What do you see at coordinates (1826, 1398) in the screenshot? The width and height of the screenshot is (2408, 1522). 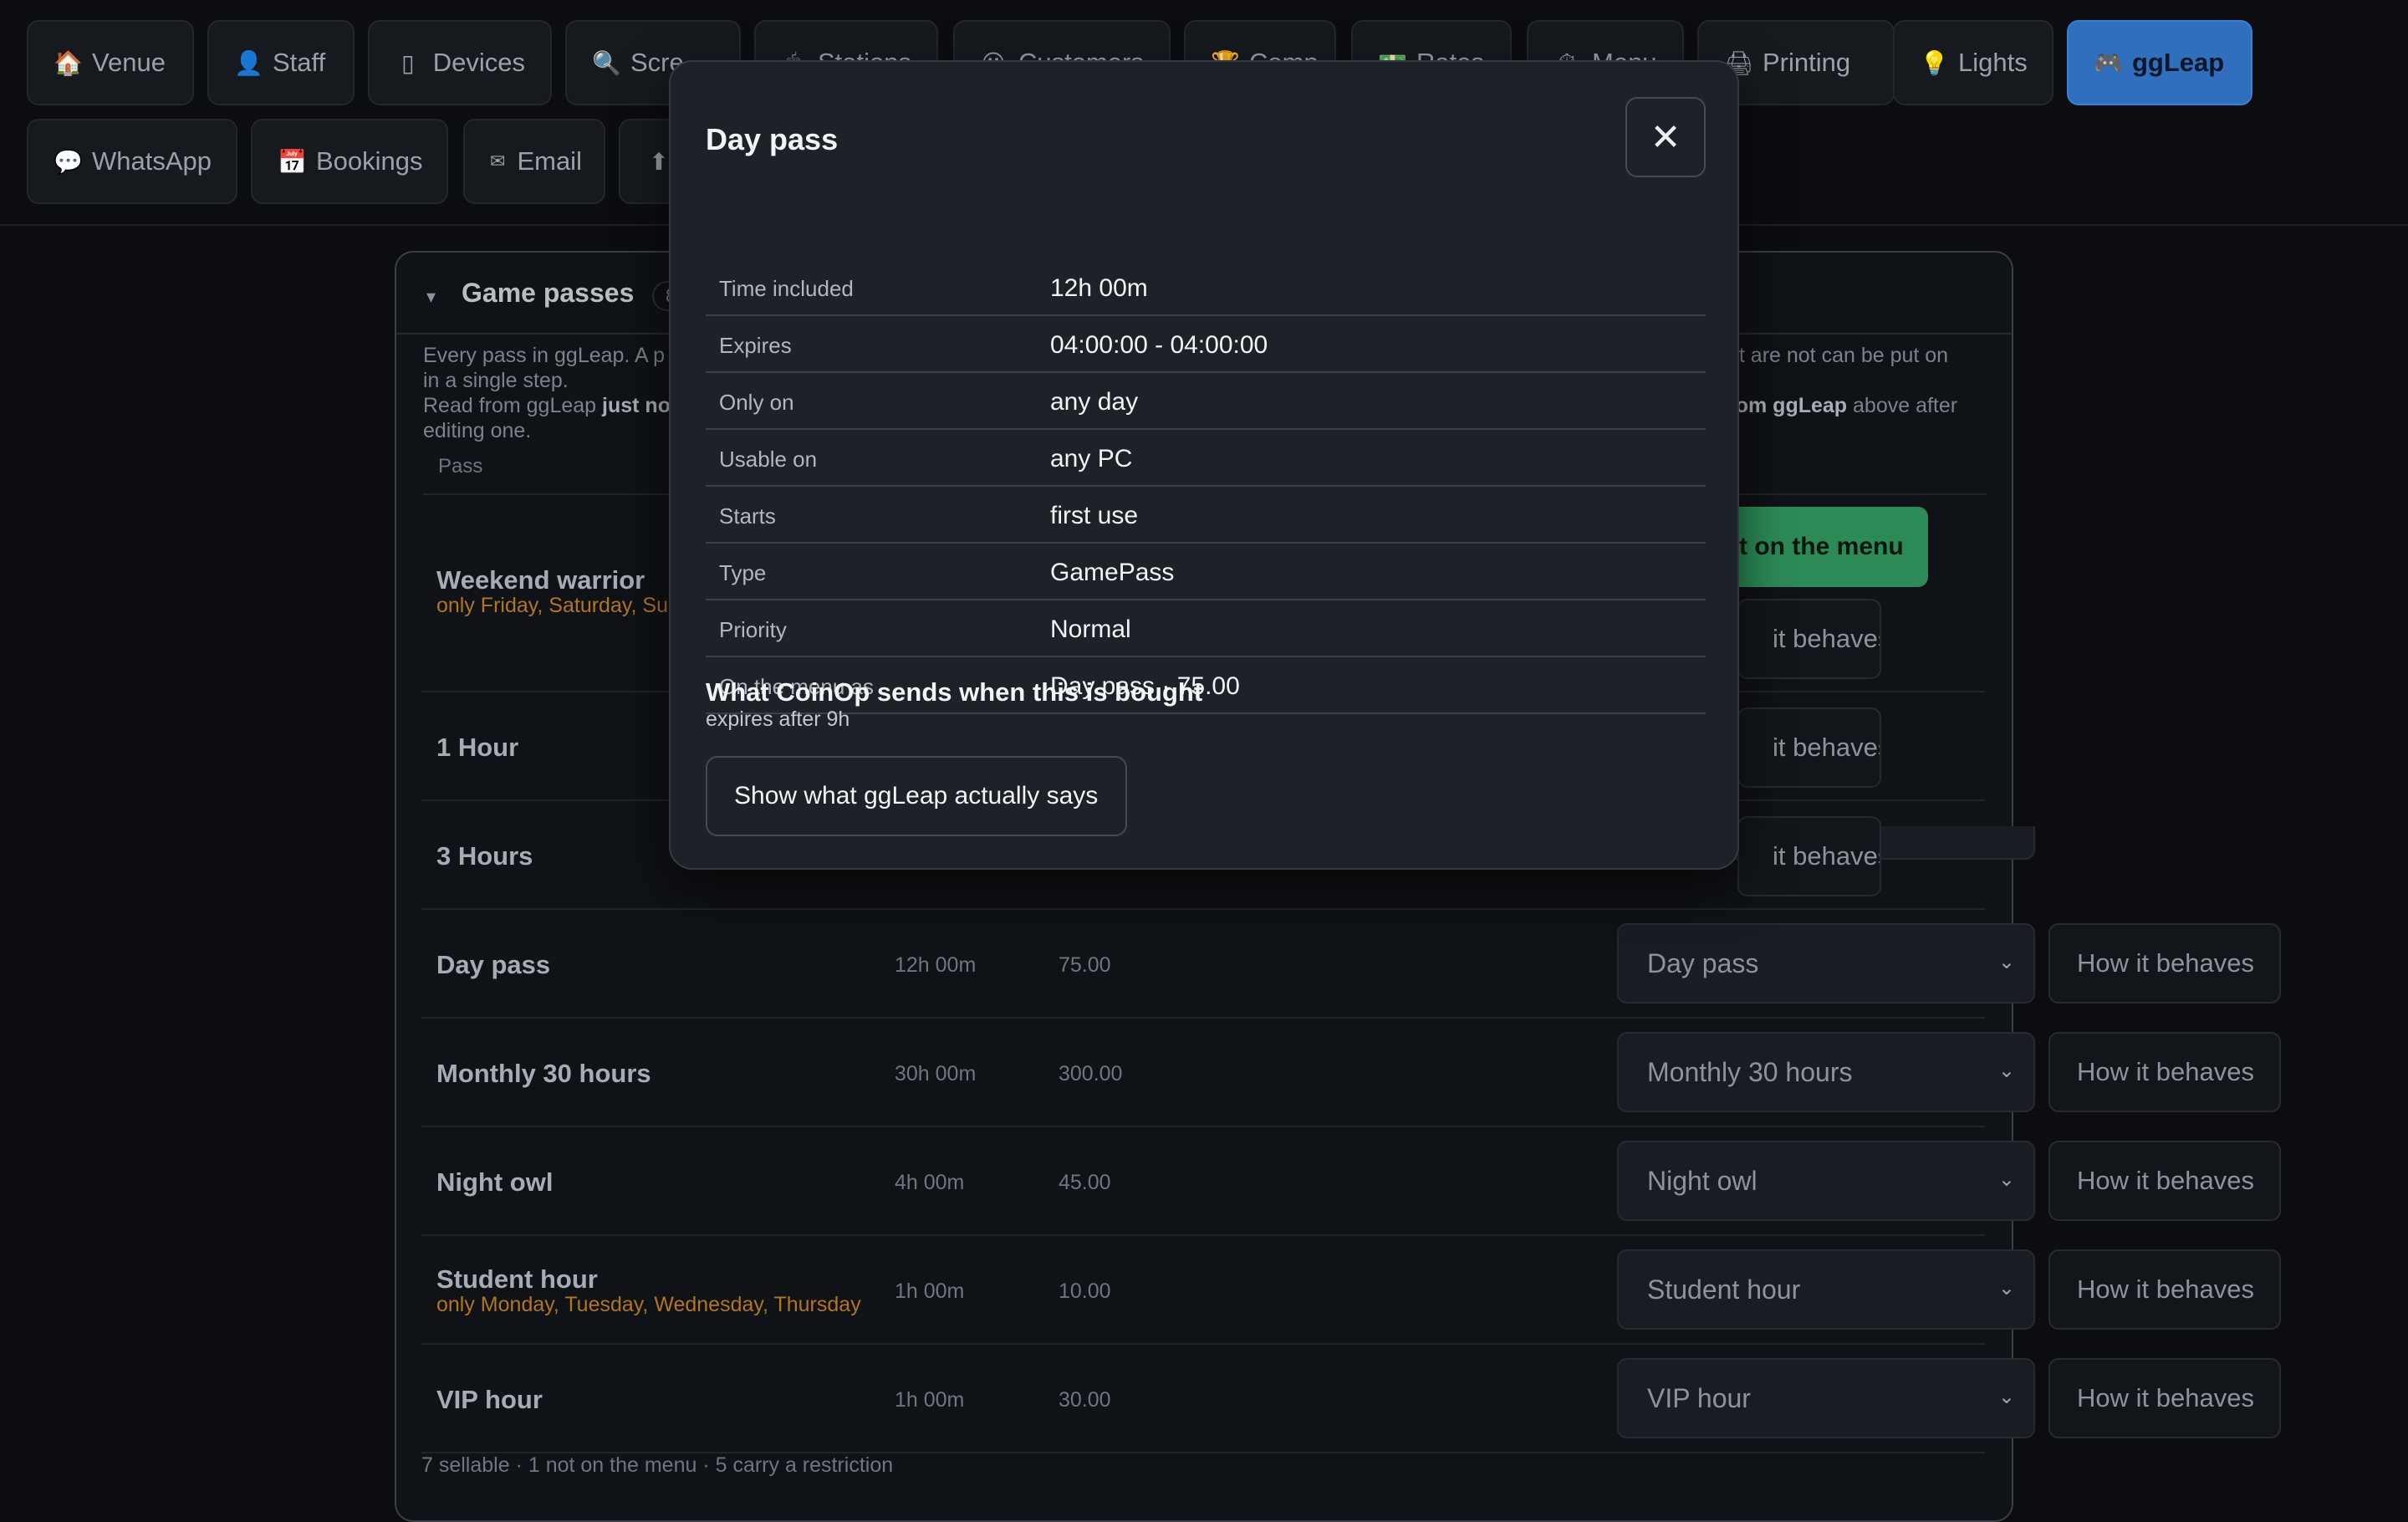 I see `menu-select: VIP hour ⌄` at bounding box center [1826, 1398].